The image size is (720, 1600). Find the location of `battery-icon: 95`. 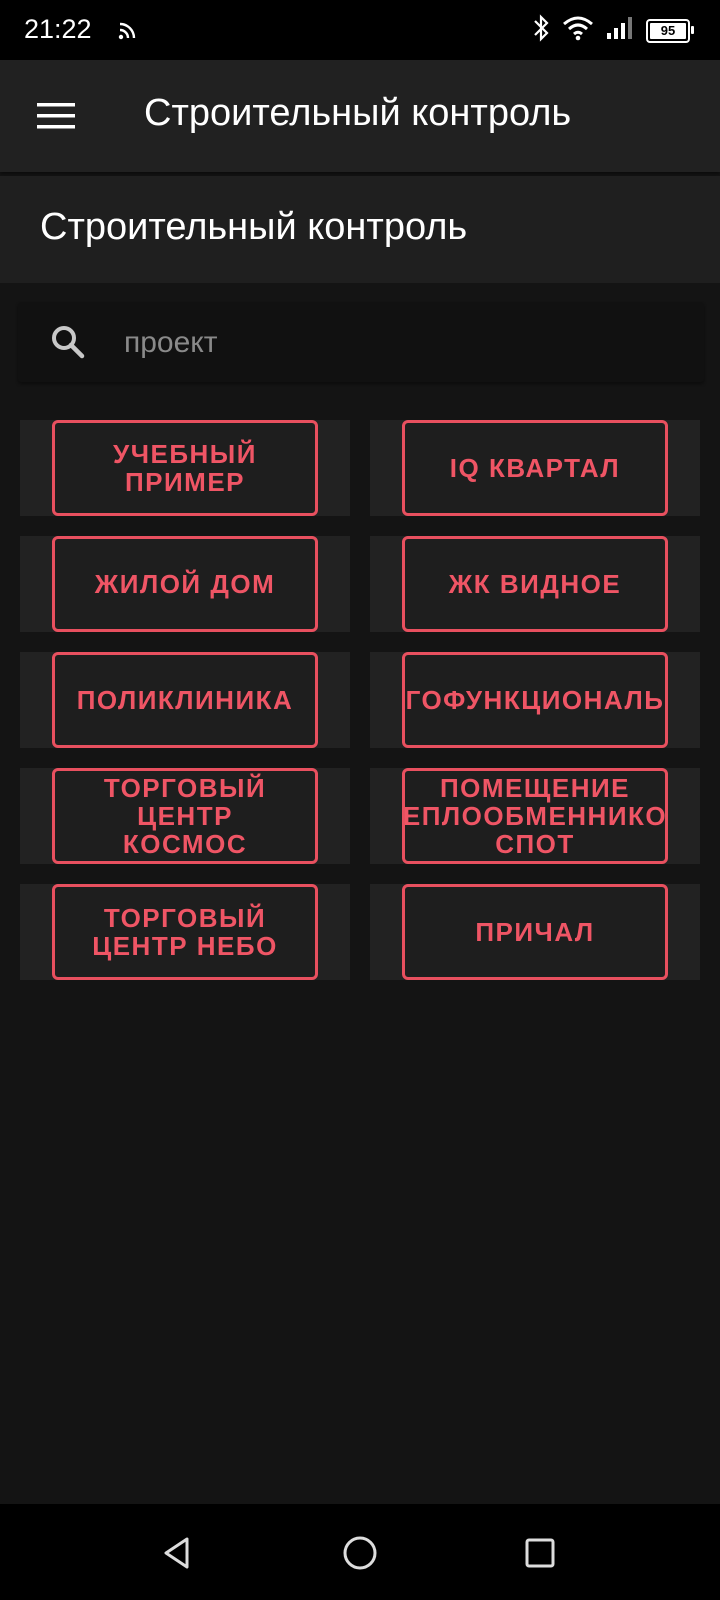

battery-icon: 95 is located at coordinates (670, 30).